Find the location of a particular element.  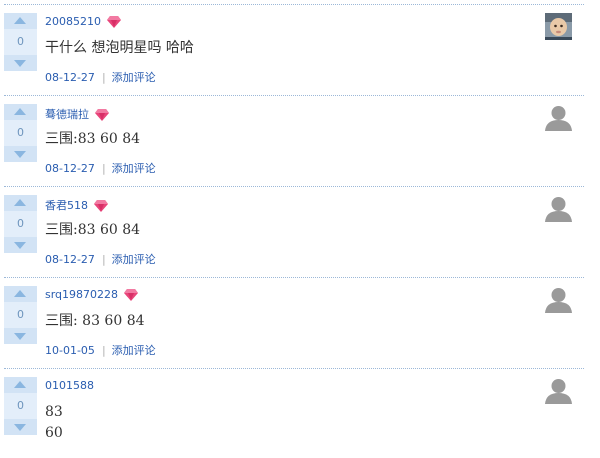

comment-author-link: 0101588 is located at coordinates (69, 385).